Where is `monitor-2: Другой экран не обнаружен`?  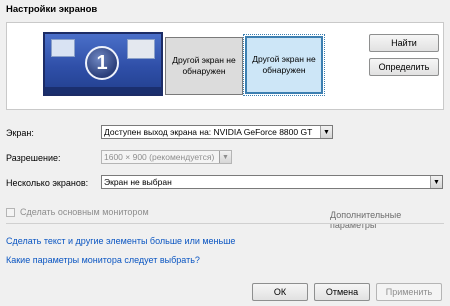
monitor-2: Другой экран не обнаружен is located at coordinates (204, 66).